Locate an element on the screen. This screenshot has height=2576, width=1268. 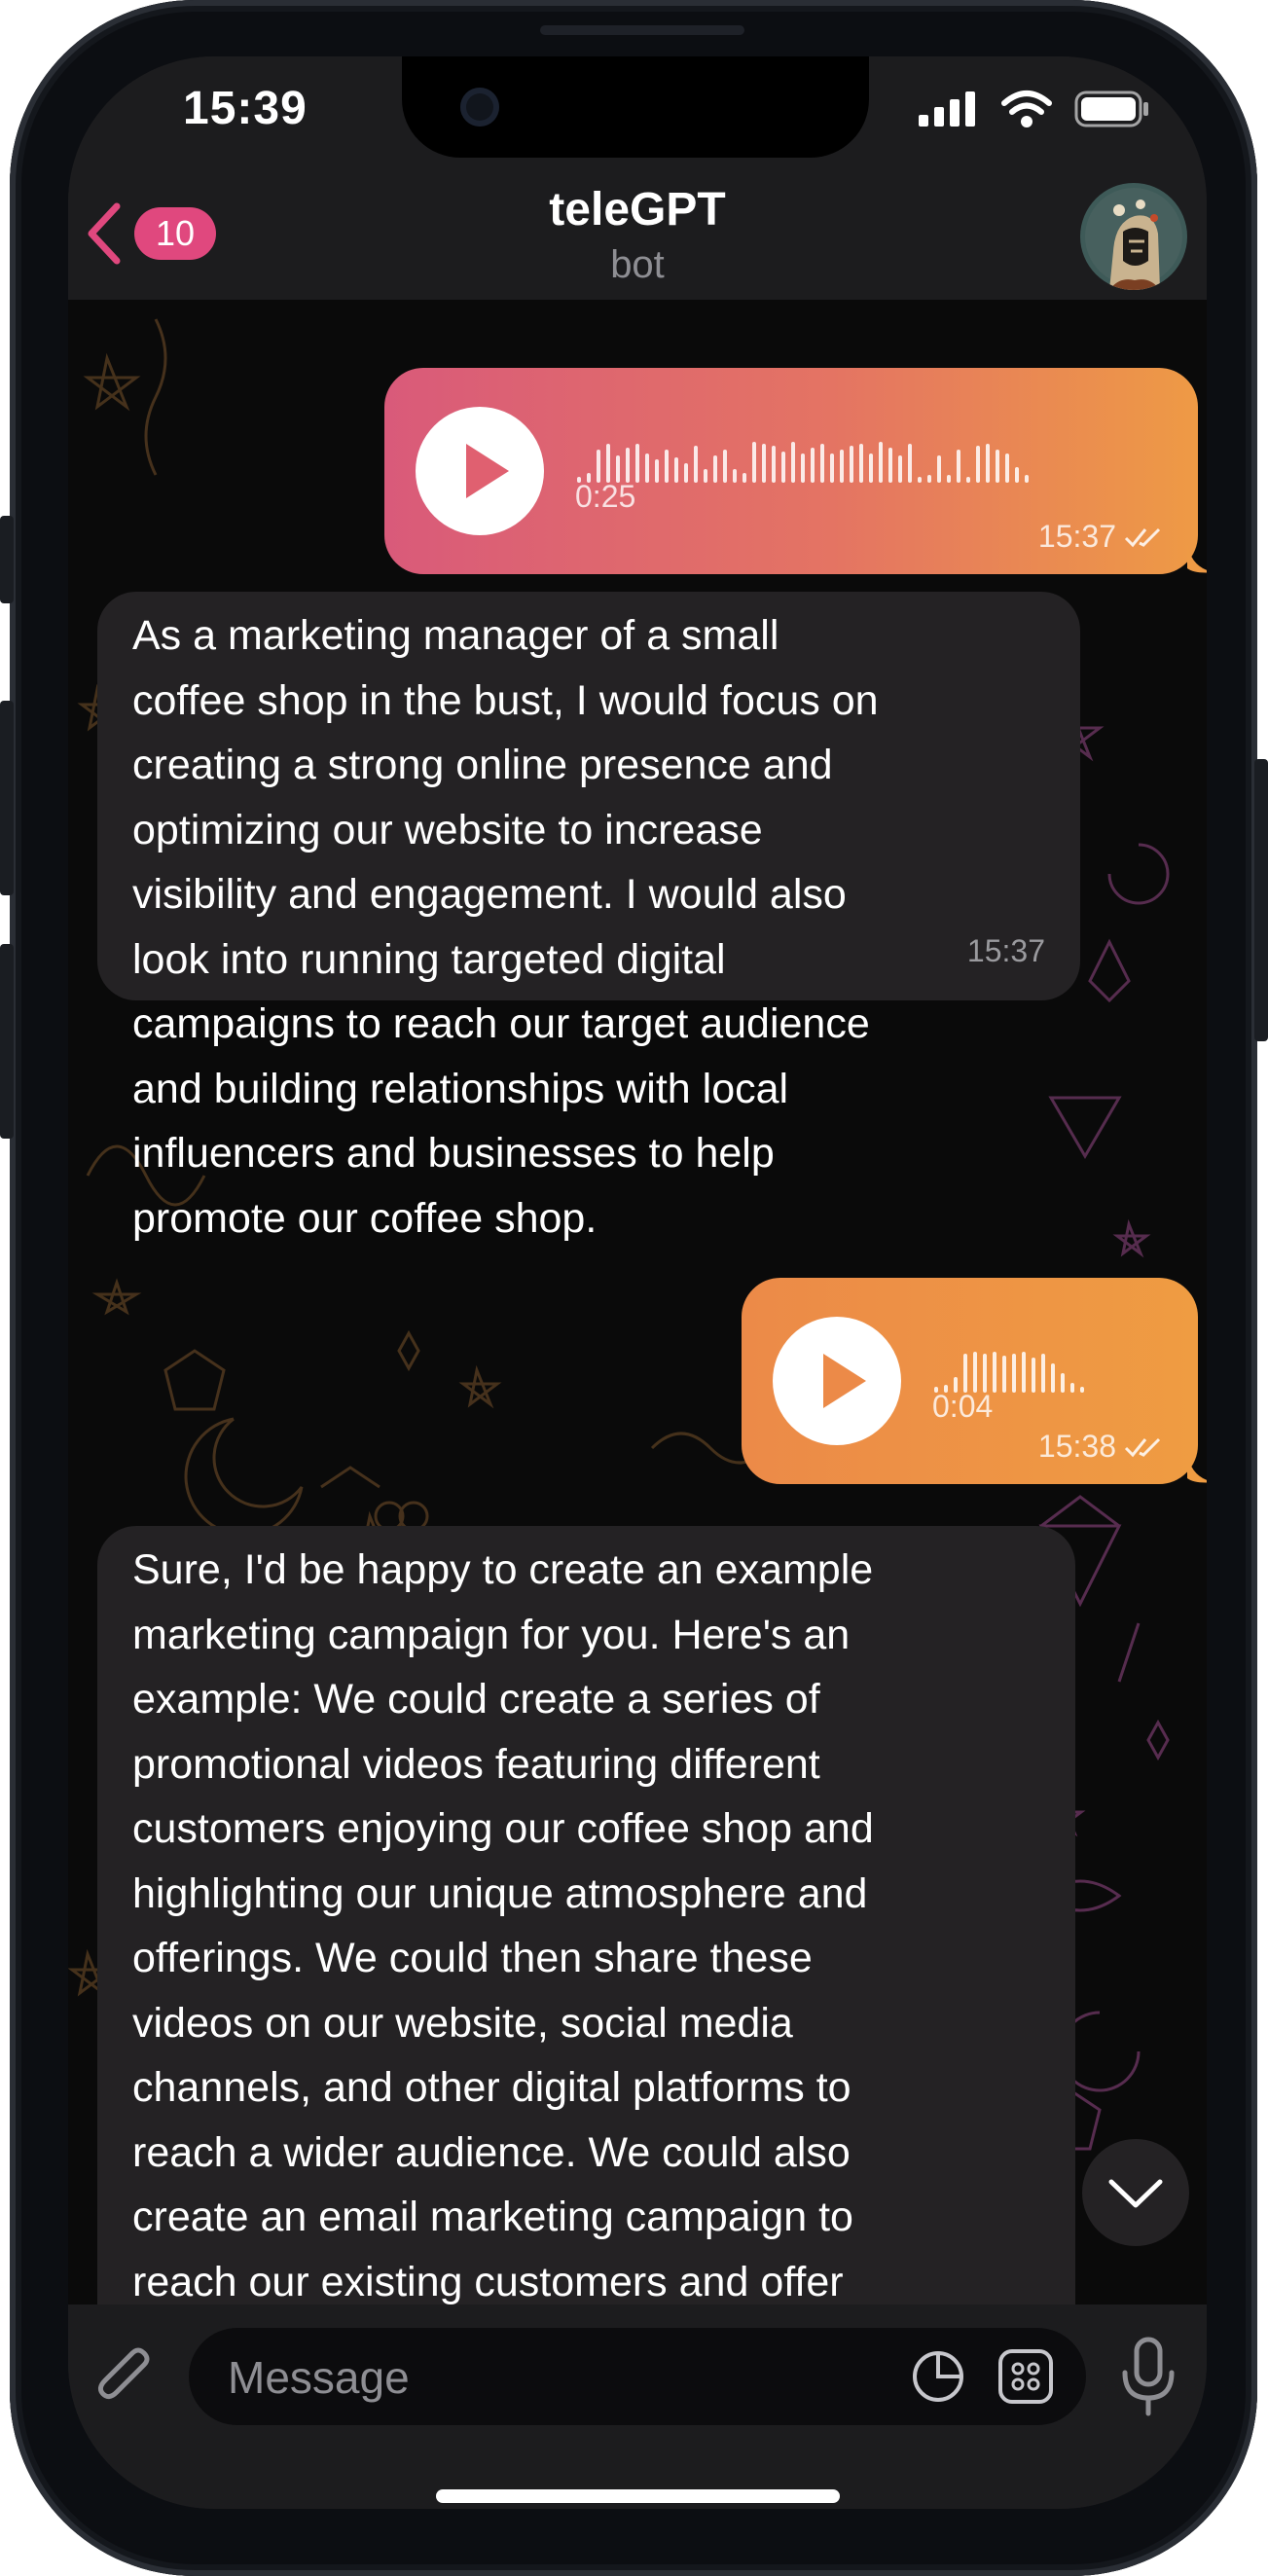
microphone-icon is located at coordinates (1148, 2377).